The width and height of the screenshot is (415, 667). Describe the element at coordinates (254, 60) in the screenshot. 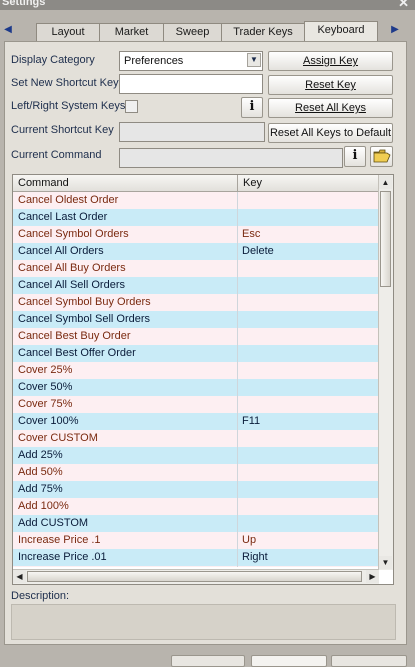

I see `chevron-down-icon: ▼` at that location.